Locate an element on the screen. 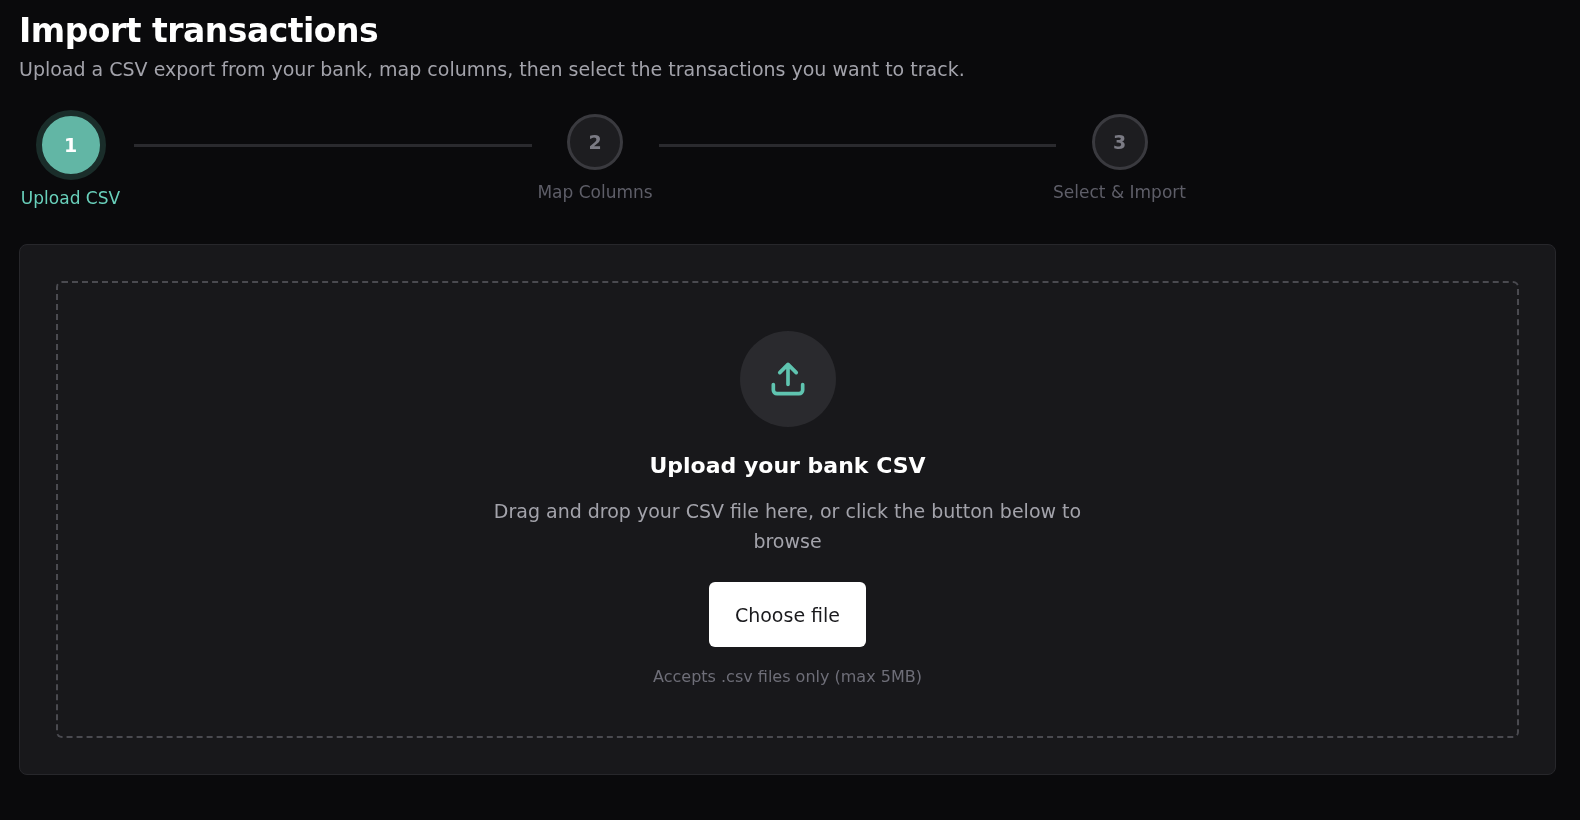  step-label: Map Columns is located at coordinates (595, 192).